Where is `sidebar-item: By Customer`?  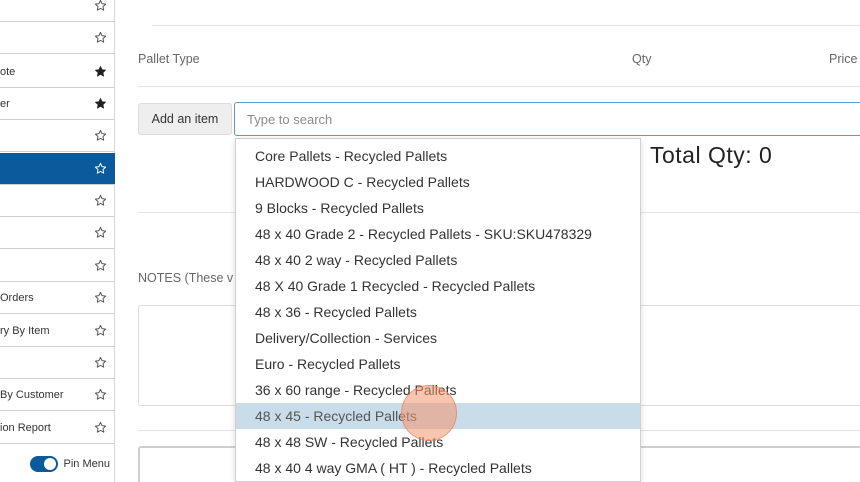 sidebar-item: By Customer is located at coordinates (57, 395).